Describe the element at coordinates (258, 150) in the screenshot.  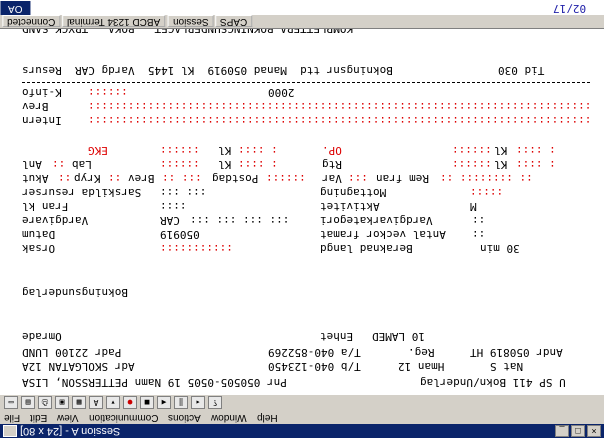
I see `ekg-kl-field: :::: :` at that location.